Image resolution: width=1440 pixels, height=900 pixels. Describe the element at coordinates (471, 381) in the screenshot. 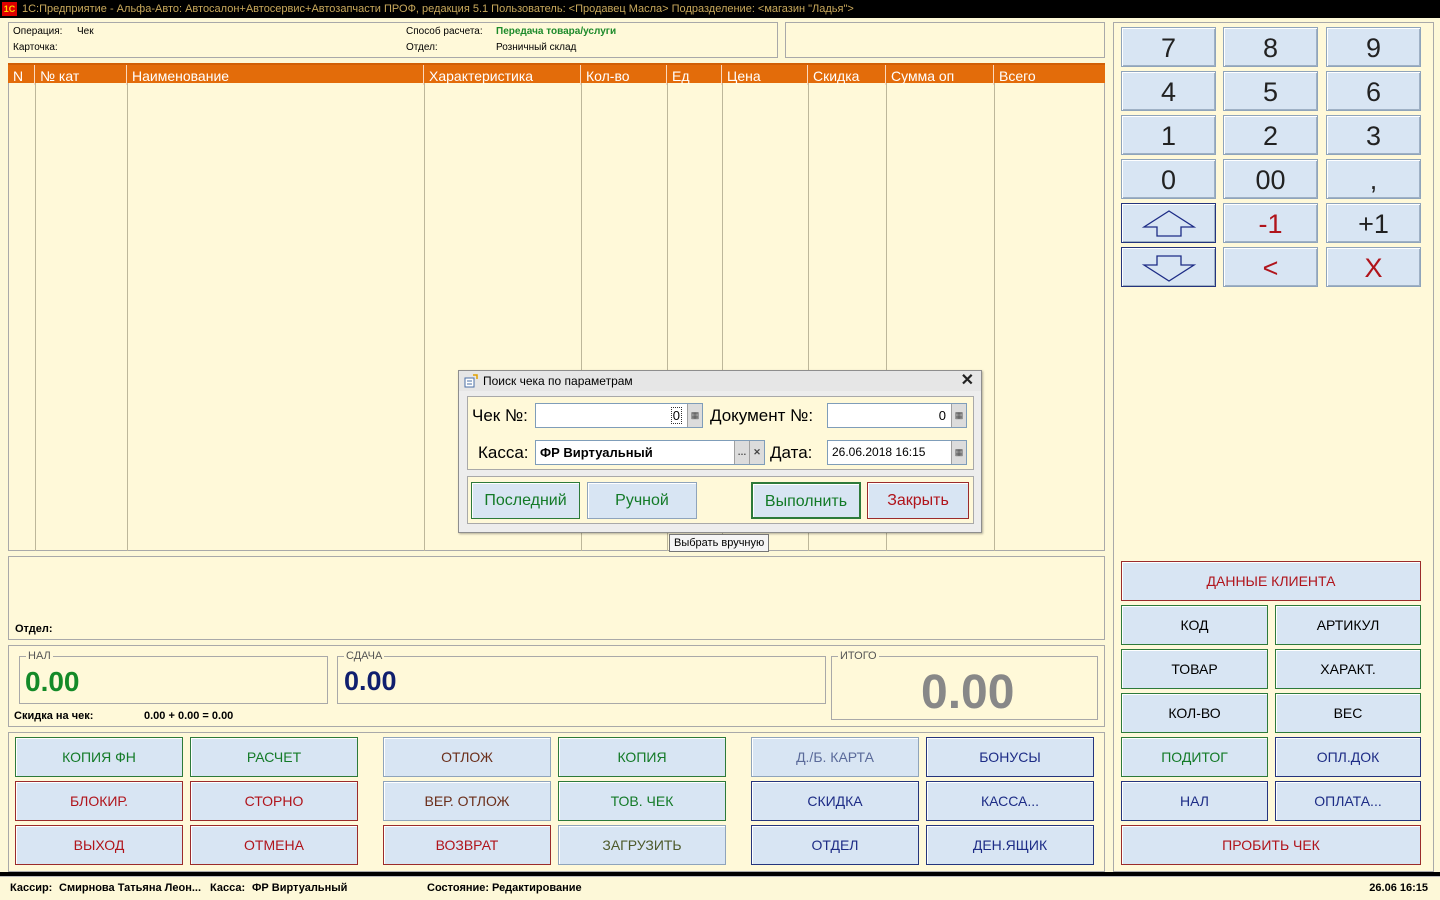

I see `dialog-icon` at that location.